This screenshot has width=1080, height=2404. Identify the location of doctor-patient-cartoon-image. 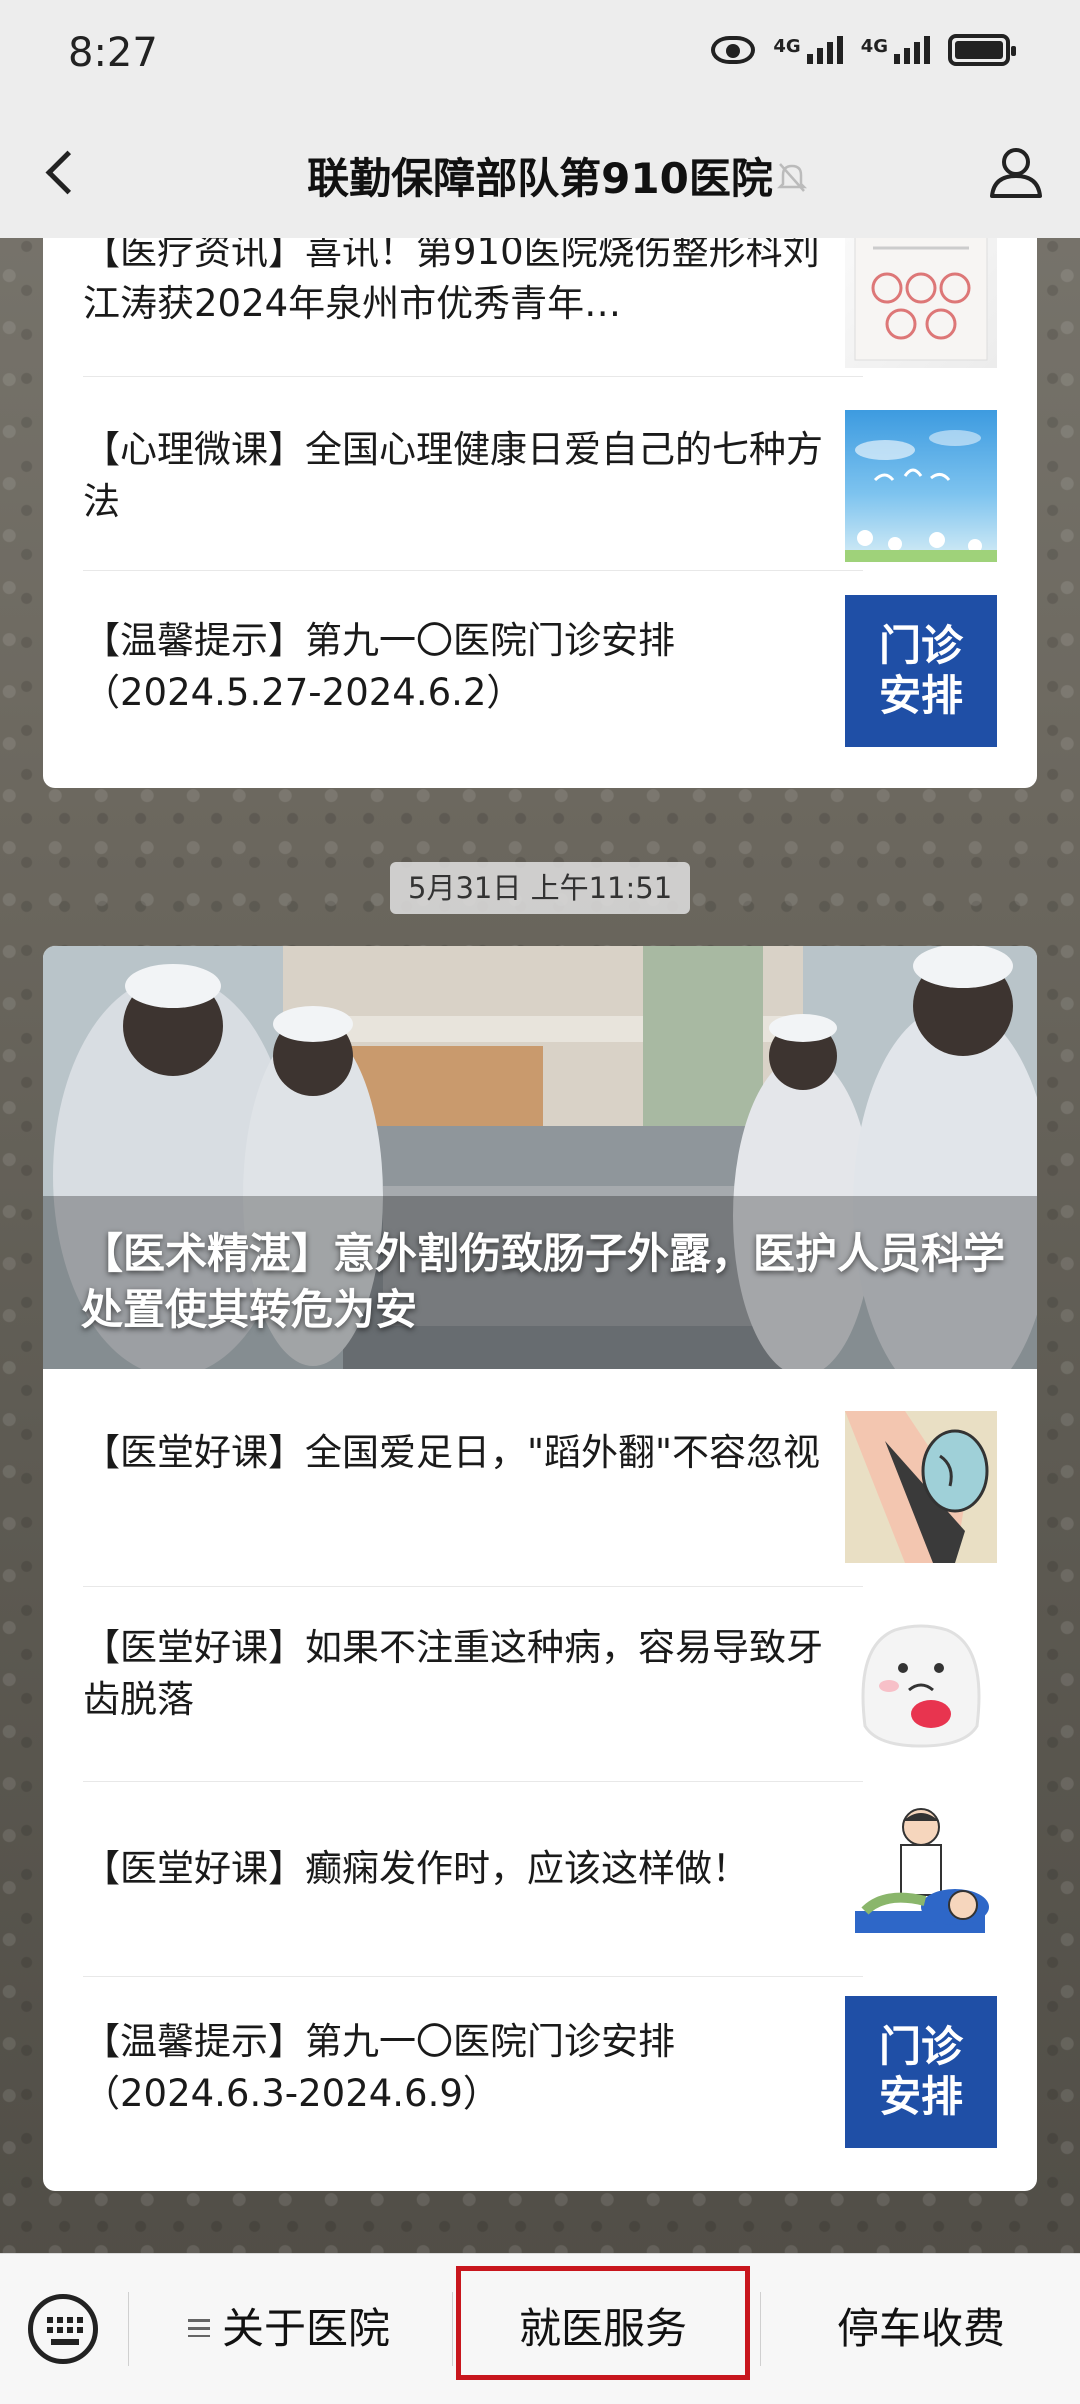
(921, 1877).